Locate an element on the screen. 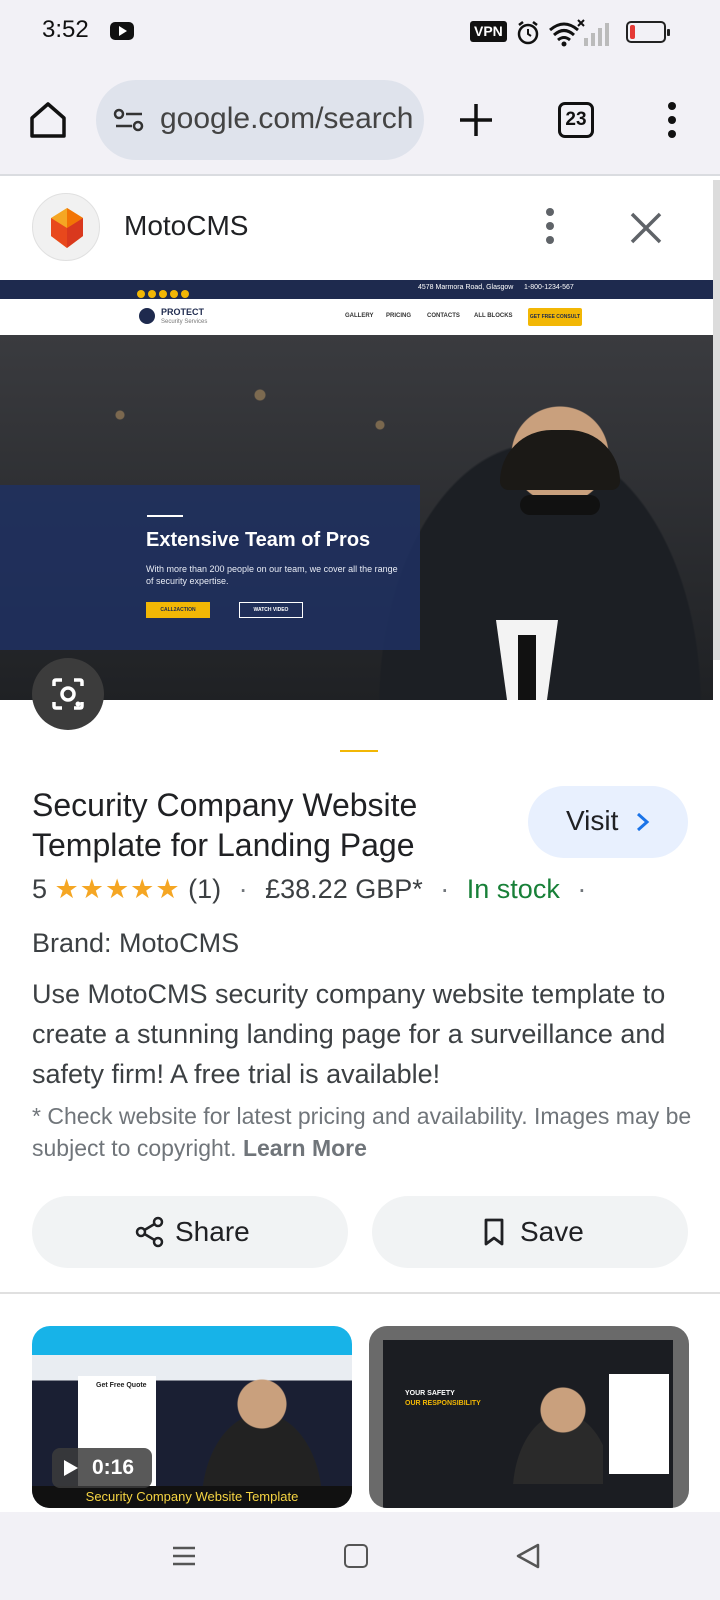  template-logo-icon is located at coordinates (147, 316).